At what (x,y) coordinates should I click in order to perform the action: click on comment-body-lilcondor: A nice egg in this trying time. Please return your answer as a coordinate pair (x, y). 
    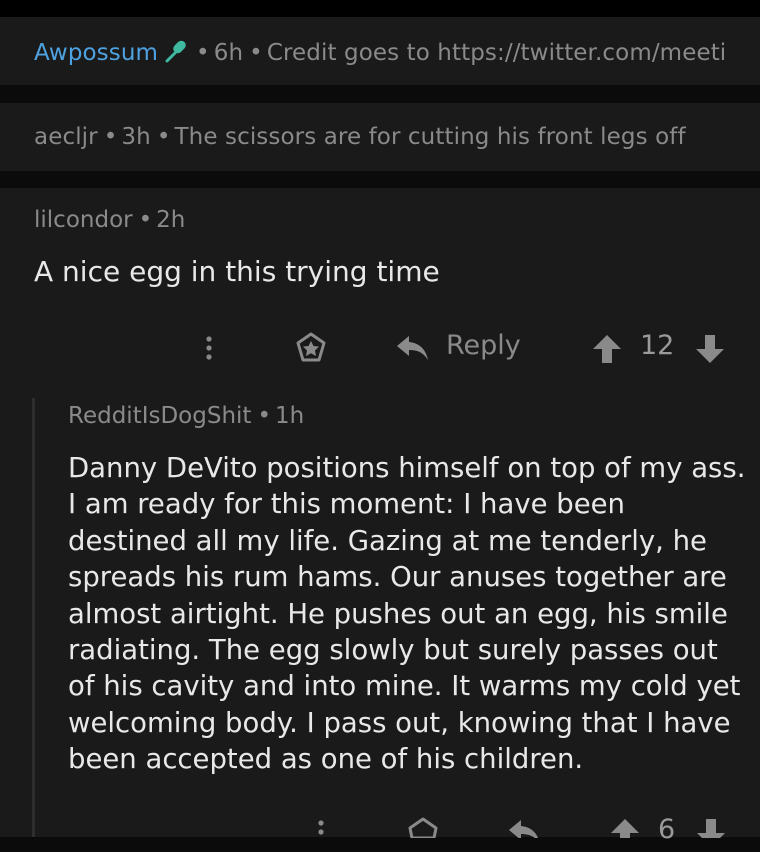
    Looking at the image, I should click on (237, 271).